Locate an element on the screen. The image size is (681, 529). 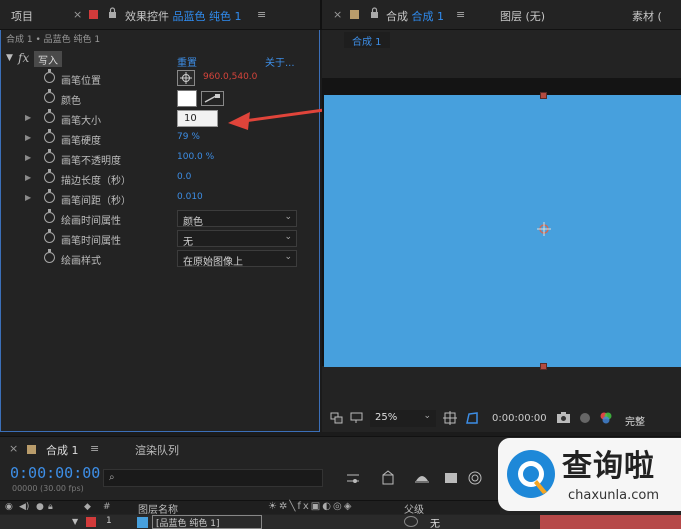
fx-toggle-icon: fx is located at coordinates (23, 58).